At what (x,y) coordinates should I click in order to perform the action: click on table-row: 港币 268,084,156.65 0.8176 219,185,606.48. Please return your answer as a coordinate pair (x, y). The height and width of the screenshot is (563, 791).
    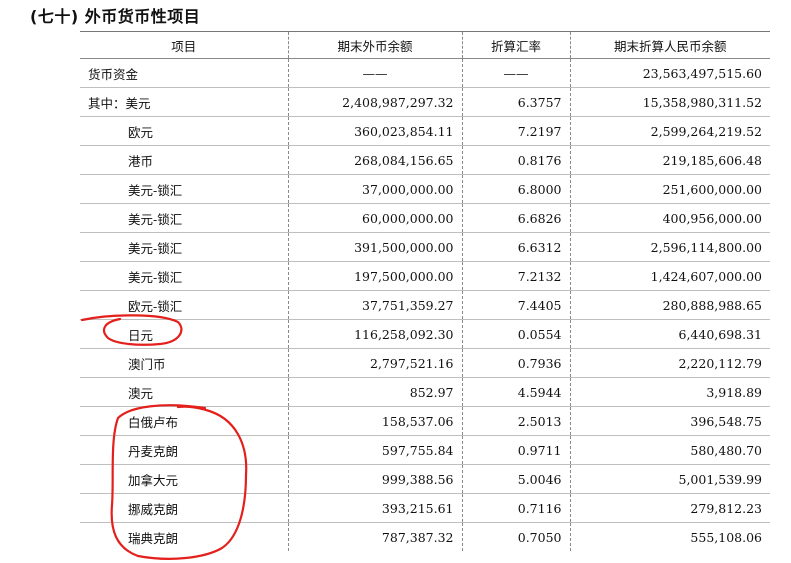
    Looking at the image, I should click on (425, 160).